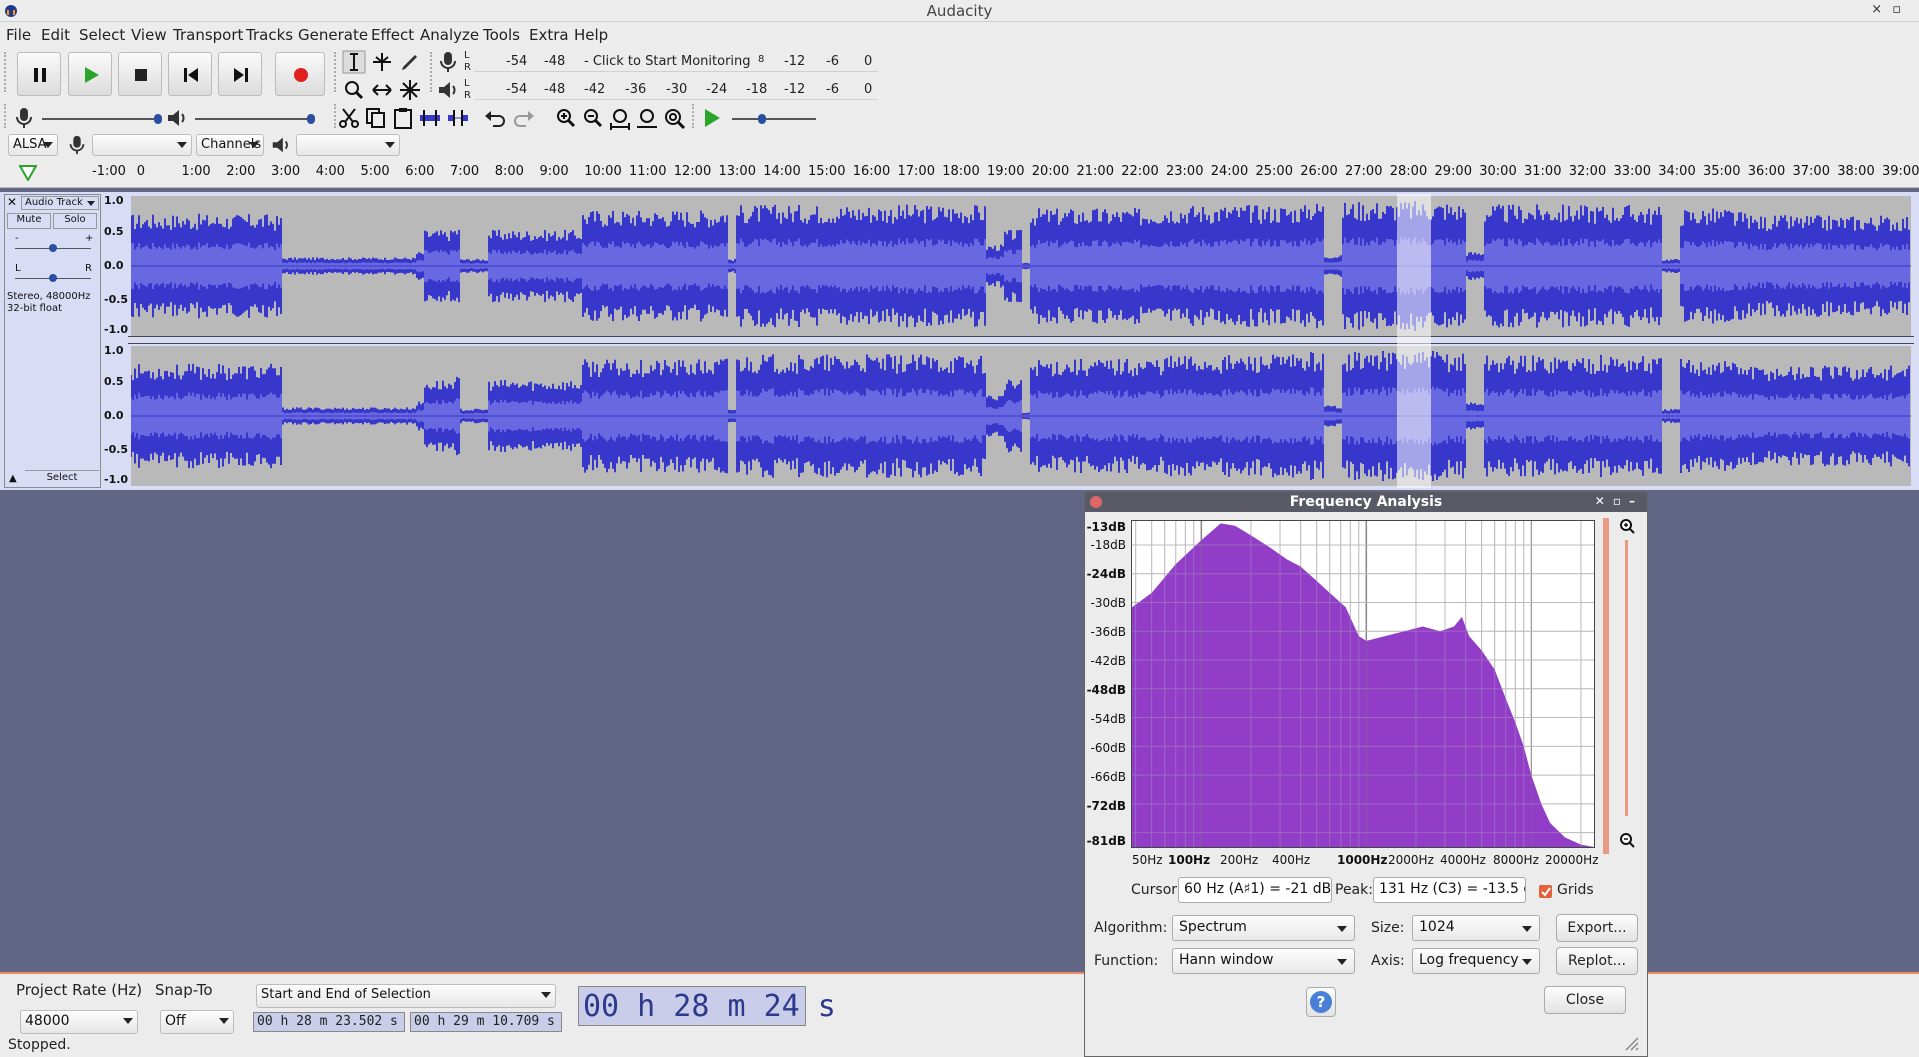 The height and width of the screenshot is (1057, 1919). Describe the element at coordinates (1020, 416) in the screenshot. I see `waveform-channel-right` at that location.